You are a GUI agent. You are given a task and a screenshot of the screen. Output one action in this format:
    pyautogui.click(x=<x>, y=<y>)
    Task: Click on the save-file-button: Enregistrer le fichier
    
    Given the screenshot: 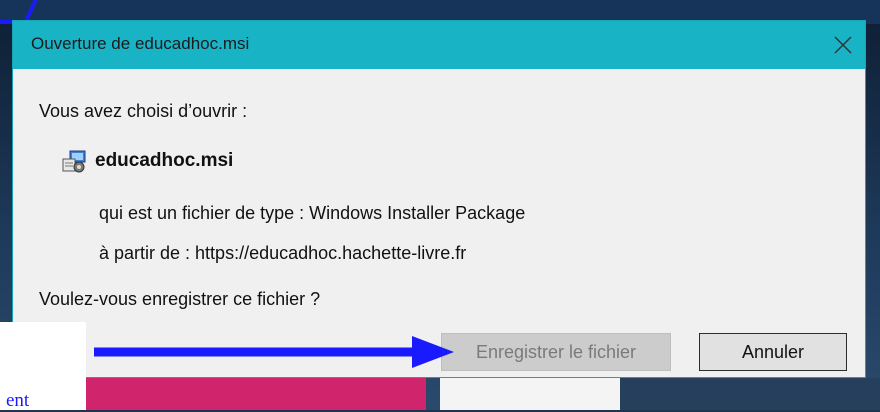 What is the action you would take?
    pyautogui.click(x=556, y=352)
    